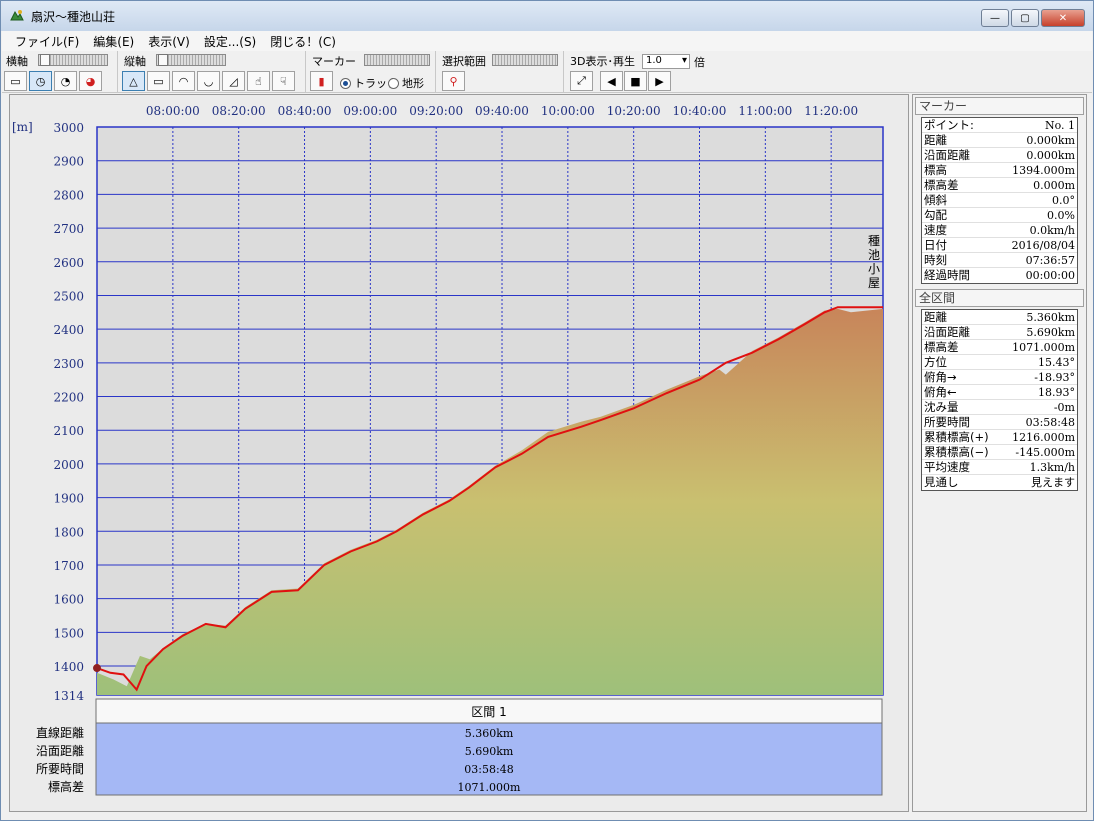 The width and height of the screenshot is (1094, 821). I want to click on marker-pin-button: ▮, so click(321, 81).